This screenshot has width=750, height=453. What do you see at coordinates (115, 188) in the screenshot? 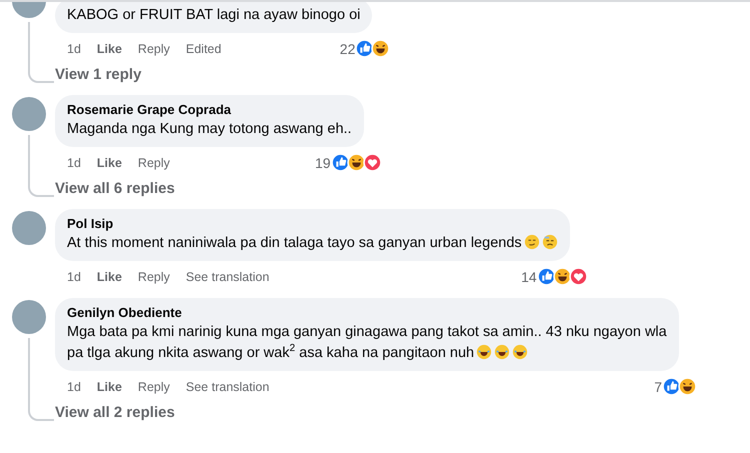
I see `view-replies-link: View all 6 replies` at bounding box center [115, 188].